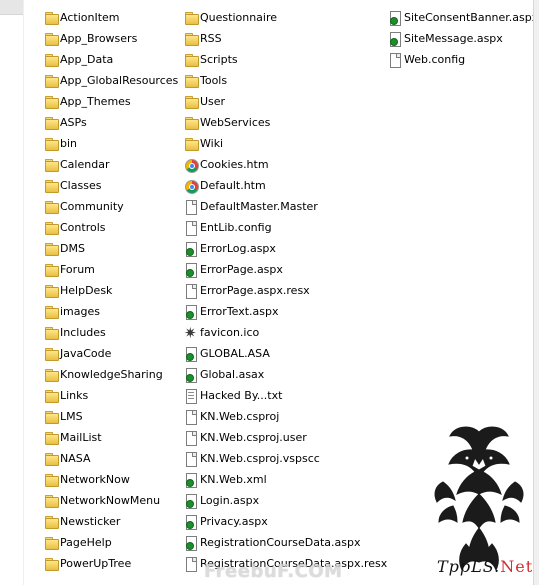  Describe the element at coordinates (111, 374) in the screenshot. I see `file-item-knowledgesharing: KnowledgeSharing` at that location.